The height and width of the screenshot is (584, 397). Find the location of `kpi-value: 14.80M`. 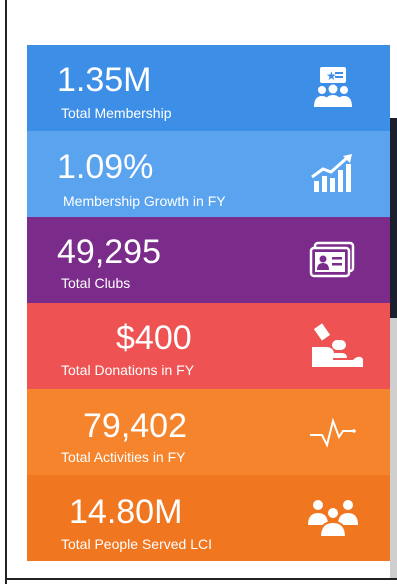

kpi-value: 14.80M is located at coordinates (126, 512).